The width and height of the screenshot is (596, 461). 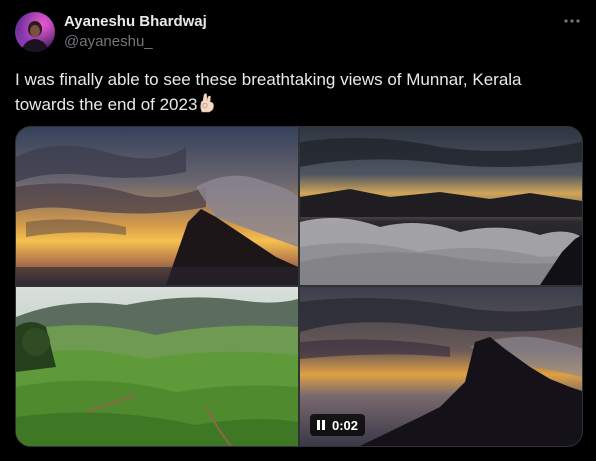 What do you see at coordinates (108, 41) in the screenshot?
I see `author-handle: @ayaneshu_` at bounding box center [108, 41].